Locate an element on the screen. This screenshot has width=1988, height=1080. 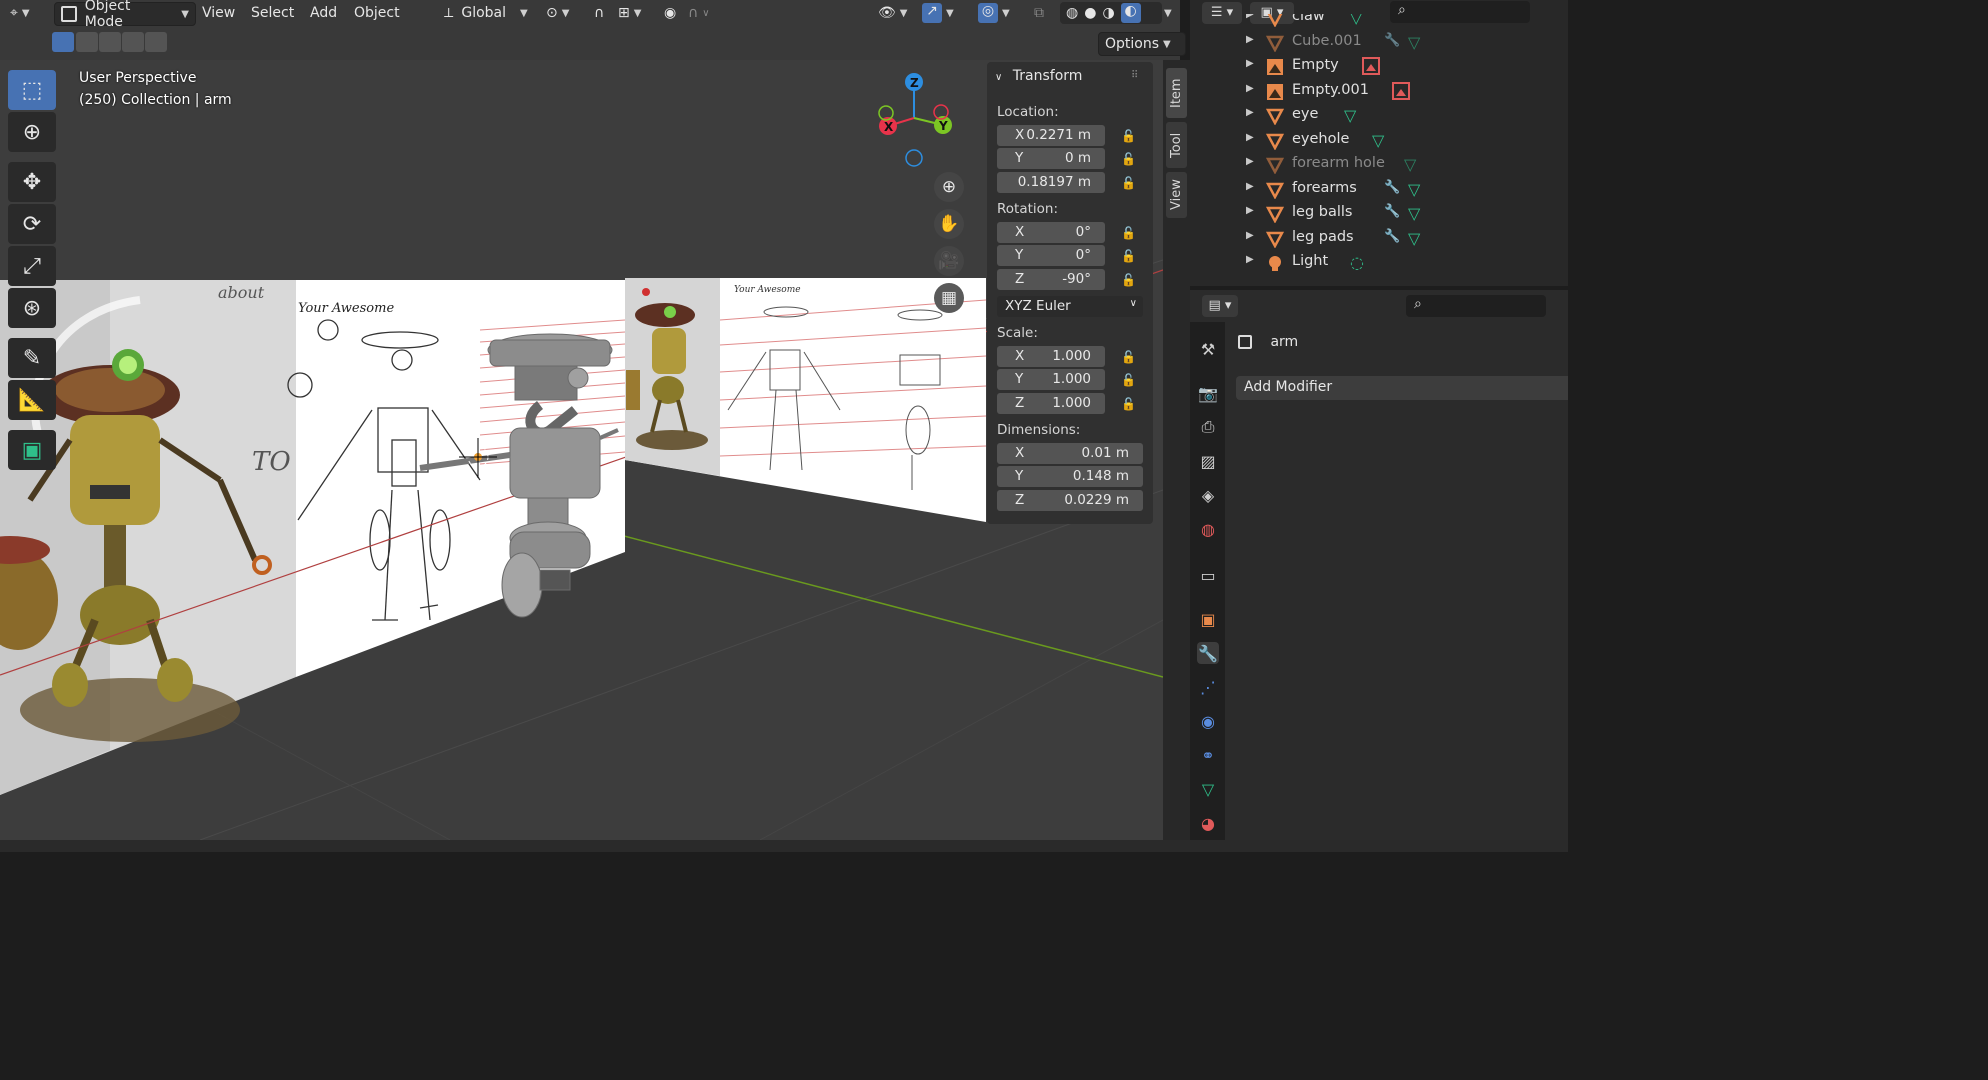
proportional-edit-toggle: ◉ is located at coordinates (670, 13).